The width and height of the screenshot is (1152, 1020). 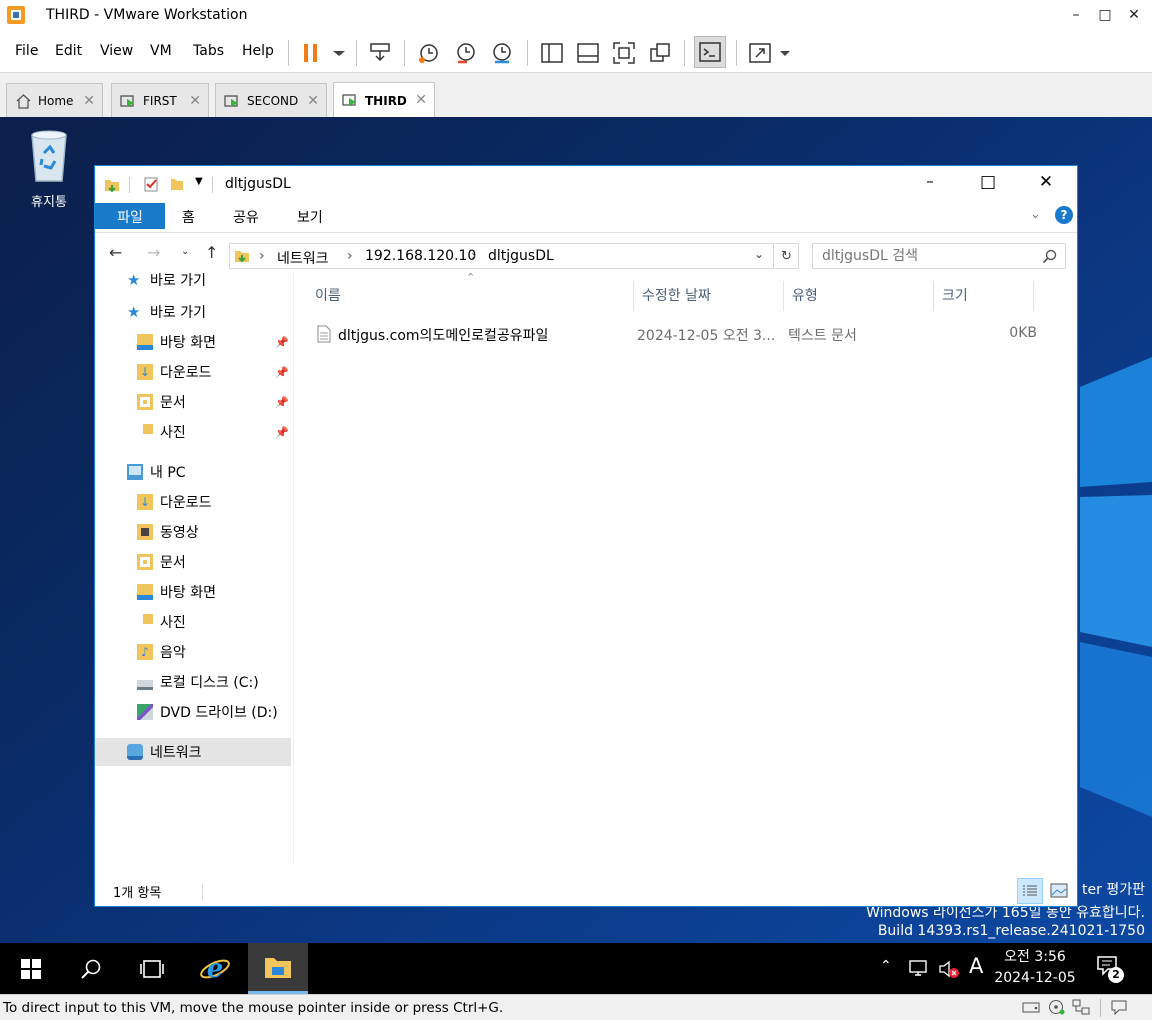 What do you see at coordinates (984, 296) in the screenshot?
I see `column-header-size: 크기` at bounding box center [984, 296].